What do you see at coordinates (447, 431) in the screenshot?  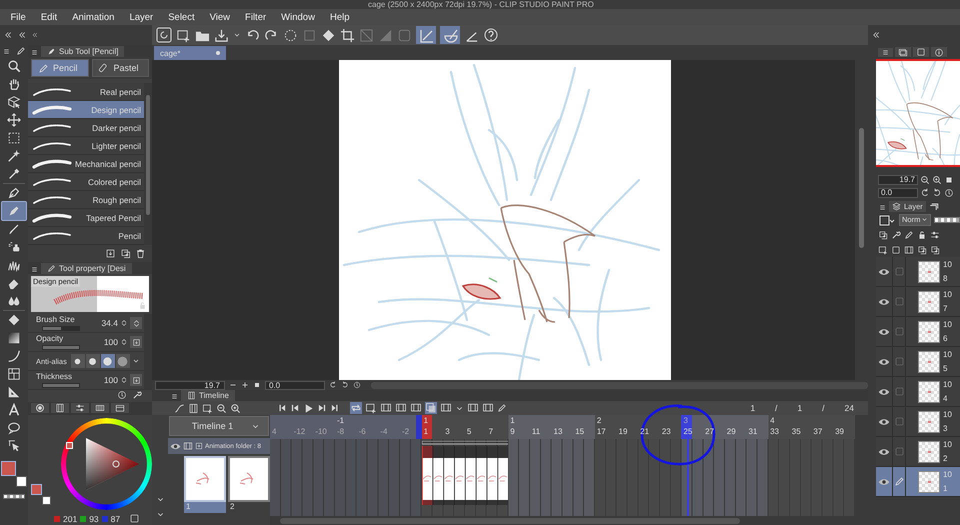 I see `frame-number: 3` at bounding box center [447, 431].